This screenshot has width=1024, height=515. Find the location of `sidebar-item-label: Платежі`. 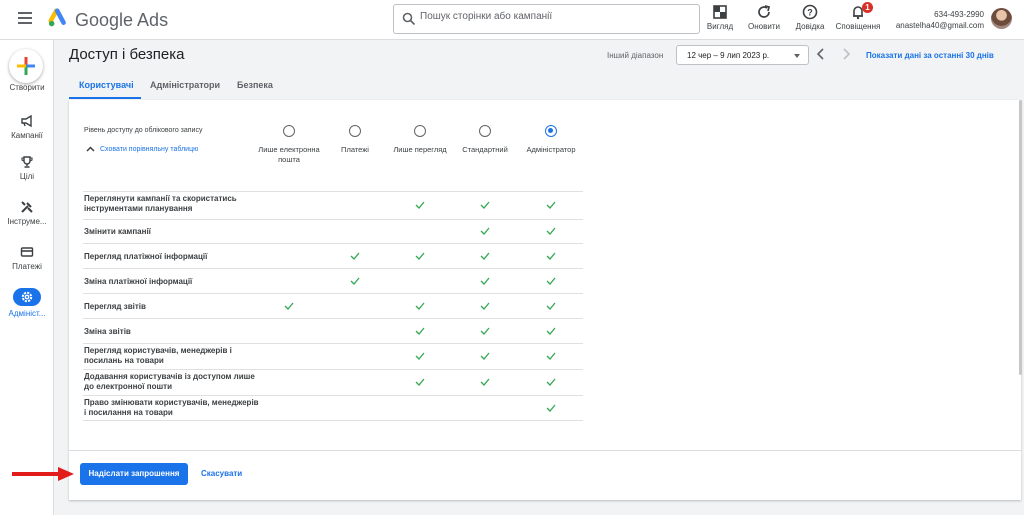

sidebar-item-label: Платежі is located at coordinates (27, 266).